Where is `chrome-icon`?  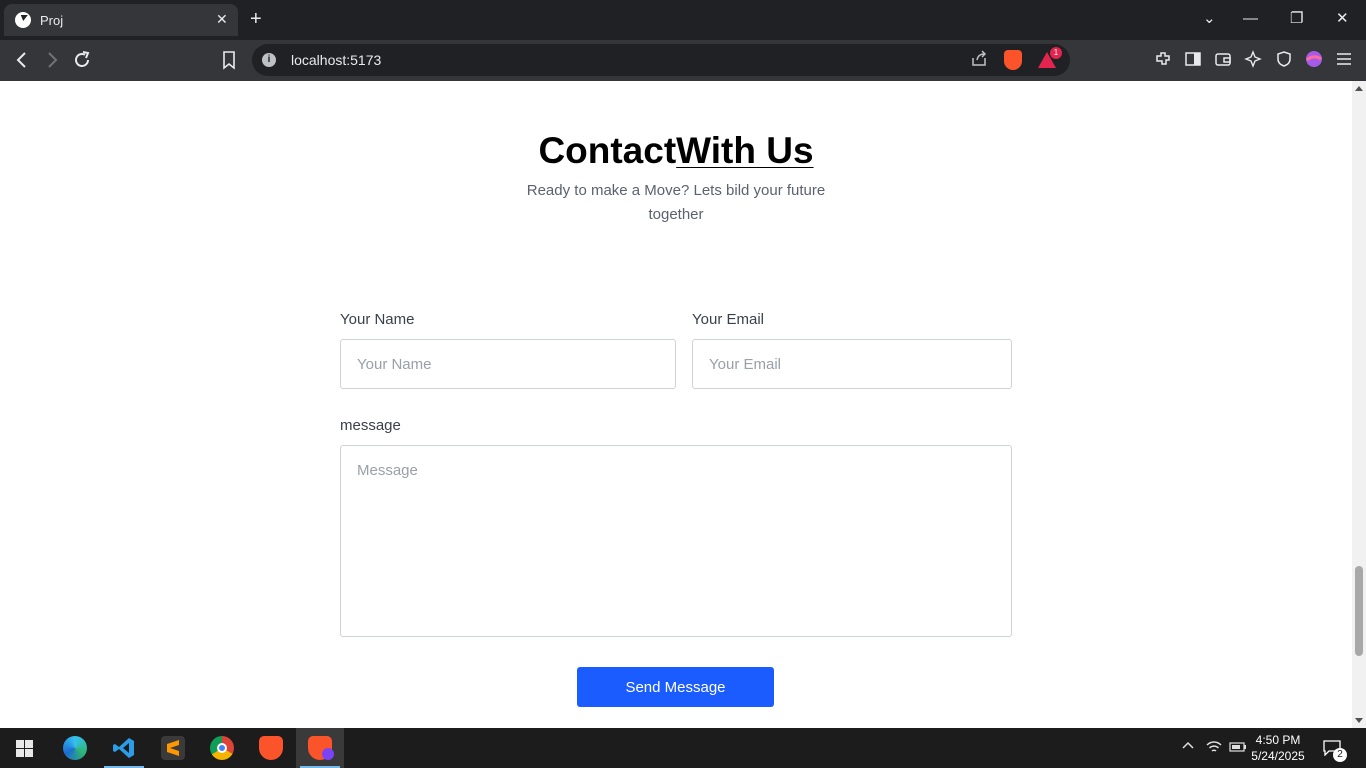
chrome-icon is located at coordinates (222, 748).